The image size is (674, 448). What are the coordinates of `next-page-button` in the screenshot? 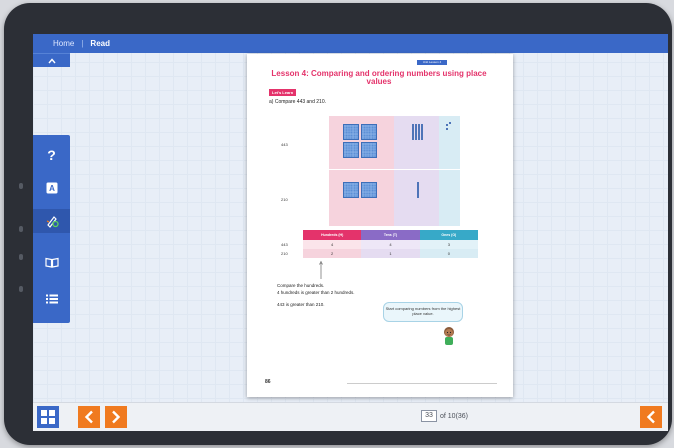 It's located at (116, 417).